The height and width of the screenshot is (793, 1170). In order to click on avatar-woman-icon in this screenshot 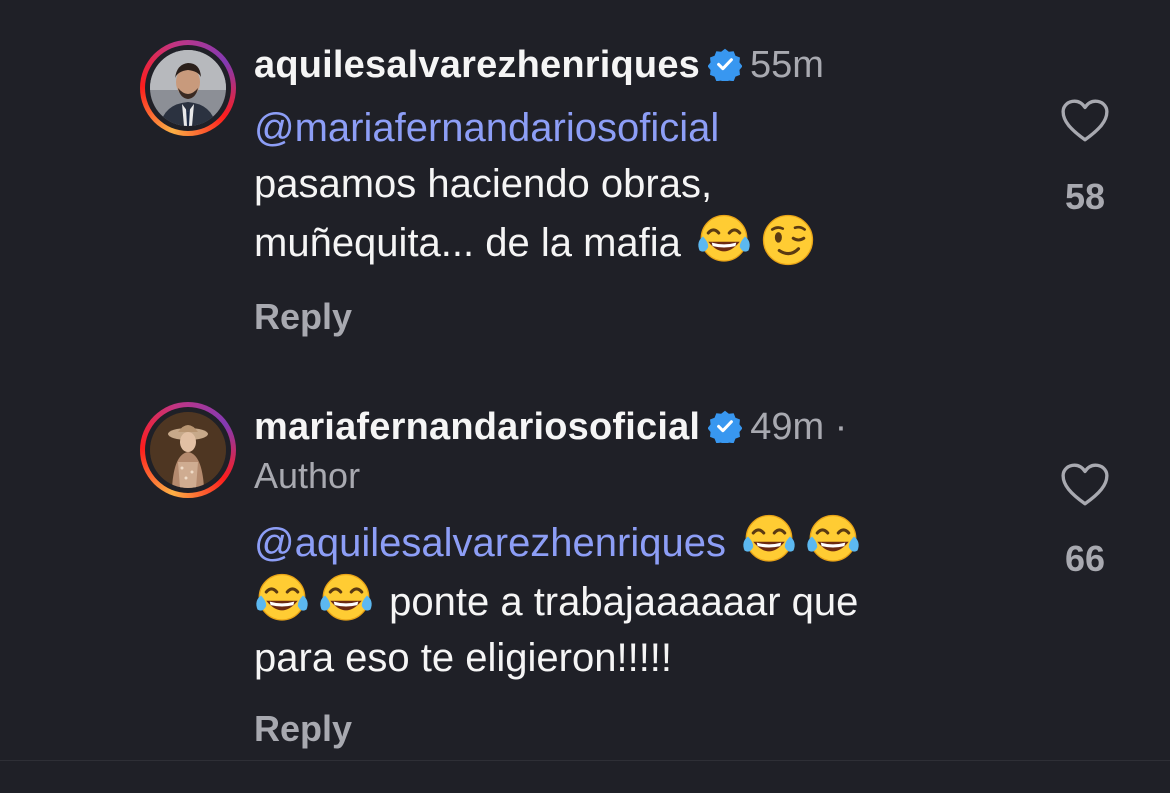, I will do `click(188, 450)`.